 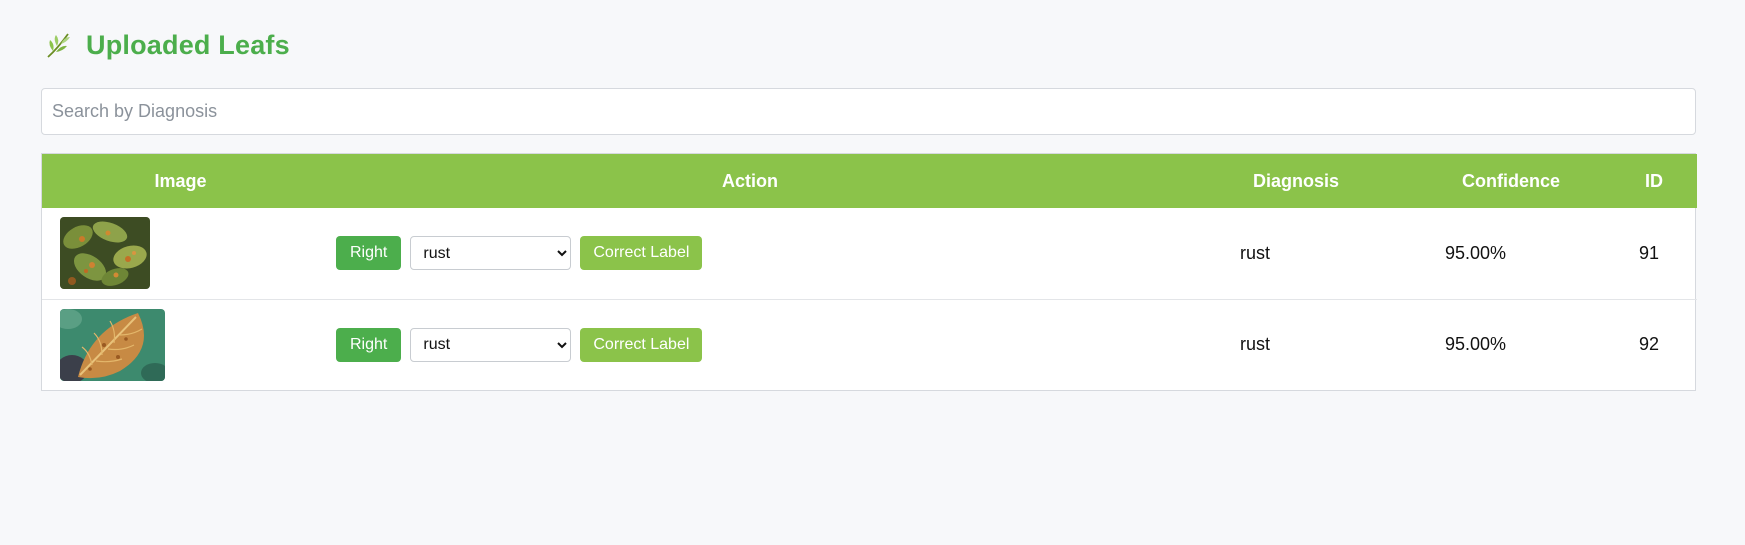 I want to click on column-header-confidence: Confidence, so click(x=1510, y=180).